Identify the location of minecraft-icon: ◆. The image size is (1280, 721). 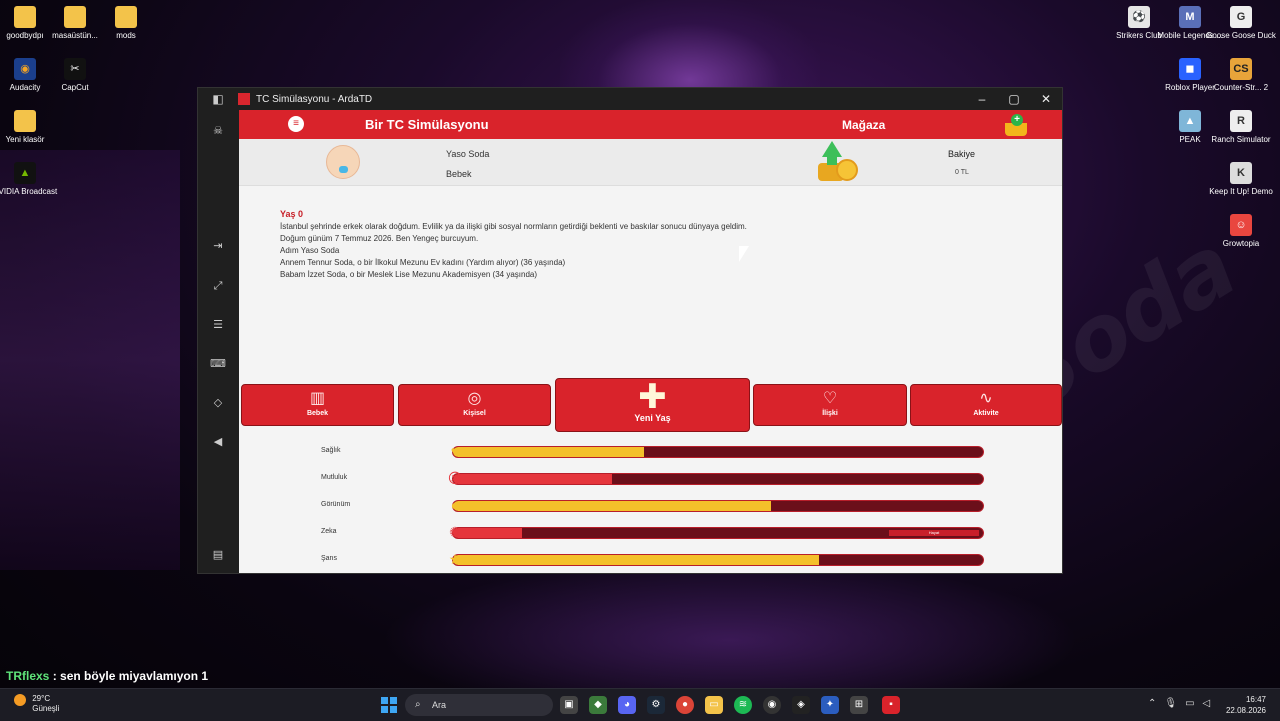
(598, 705).